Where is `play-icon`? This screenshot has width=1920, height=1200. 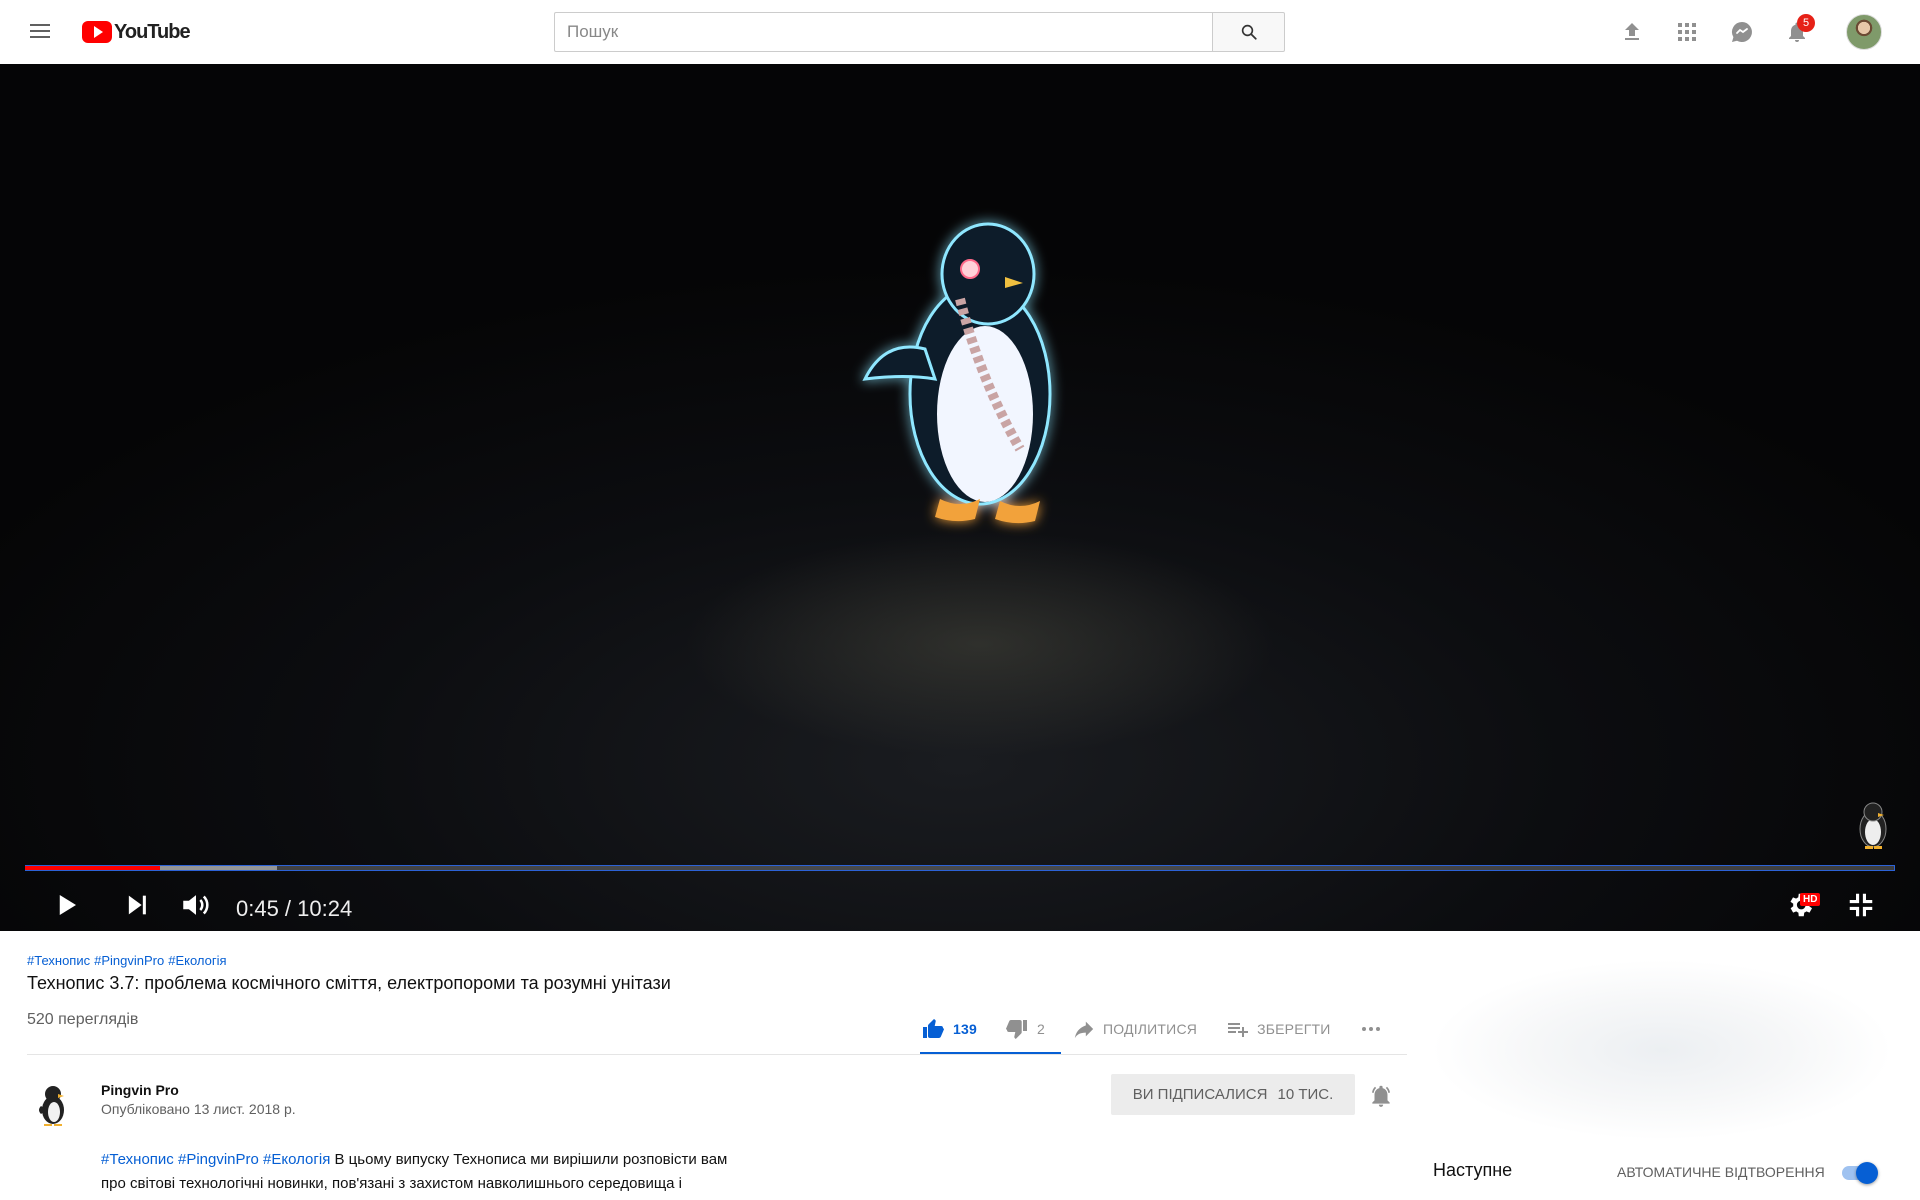
play-icon is located at coordinates (67, 905).